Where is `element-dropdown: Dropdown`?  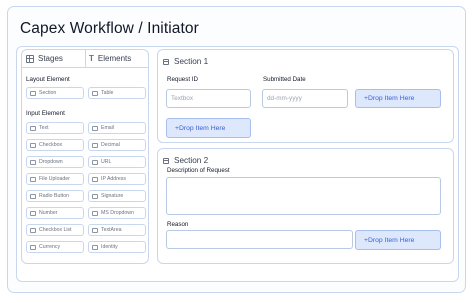
element-dropdown: Dropdown is located at coordinates (55, 162).